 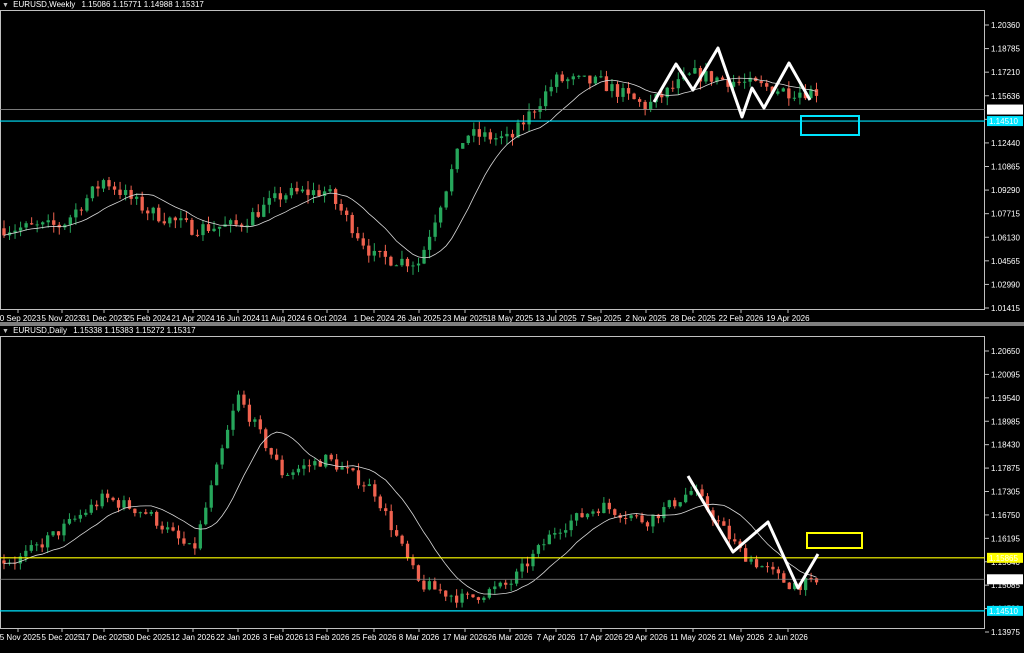 I want to click on y-tick-label: 1.02990, so click(x=1005, y=284).